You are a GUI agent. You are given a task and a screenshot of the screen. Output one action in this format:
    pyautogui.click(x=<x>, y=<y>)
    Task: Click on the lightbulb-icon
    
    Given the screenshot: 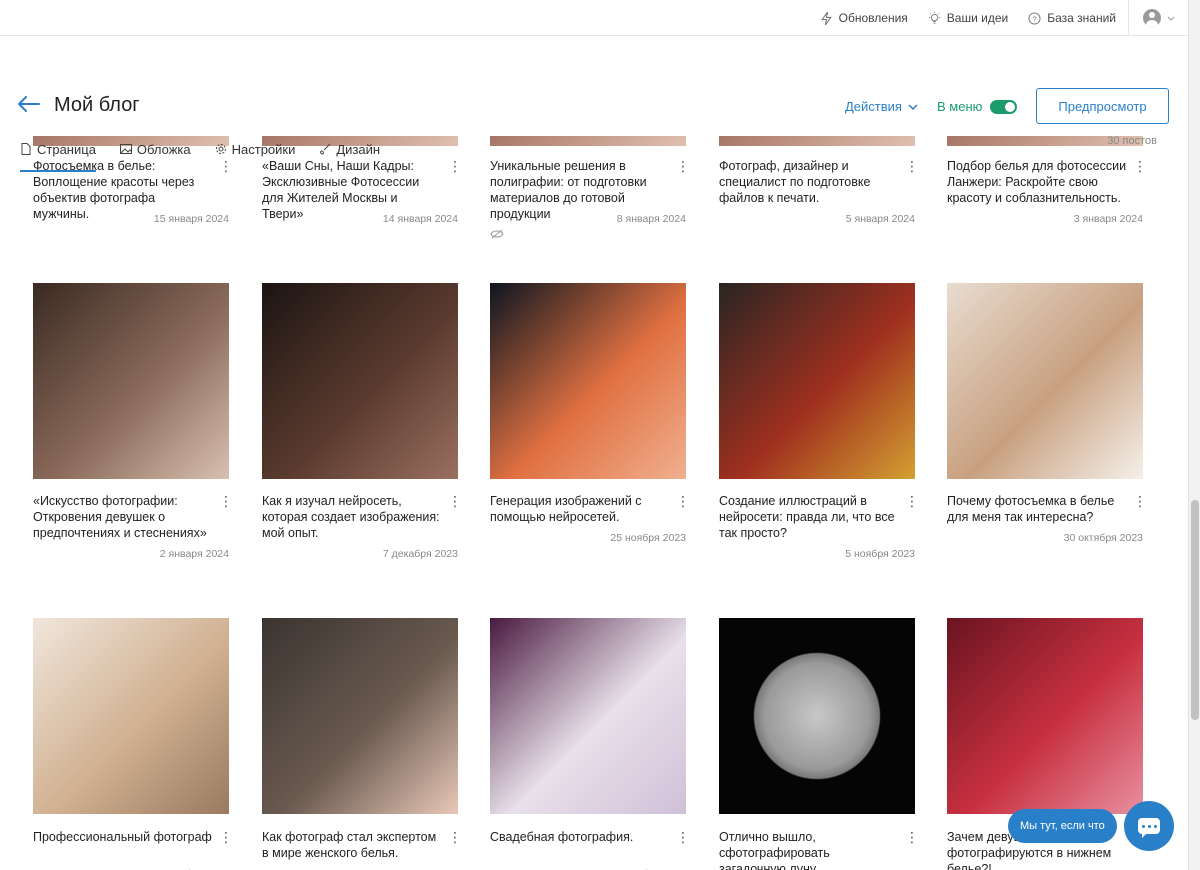 What is the action you would take?
    pyautogui.click(x=934, y=17)
    